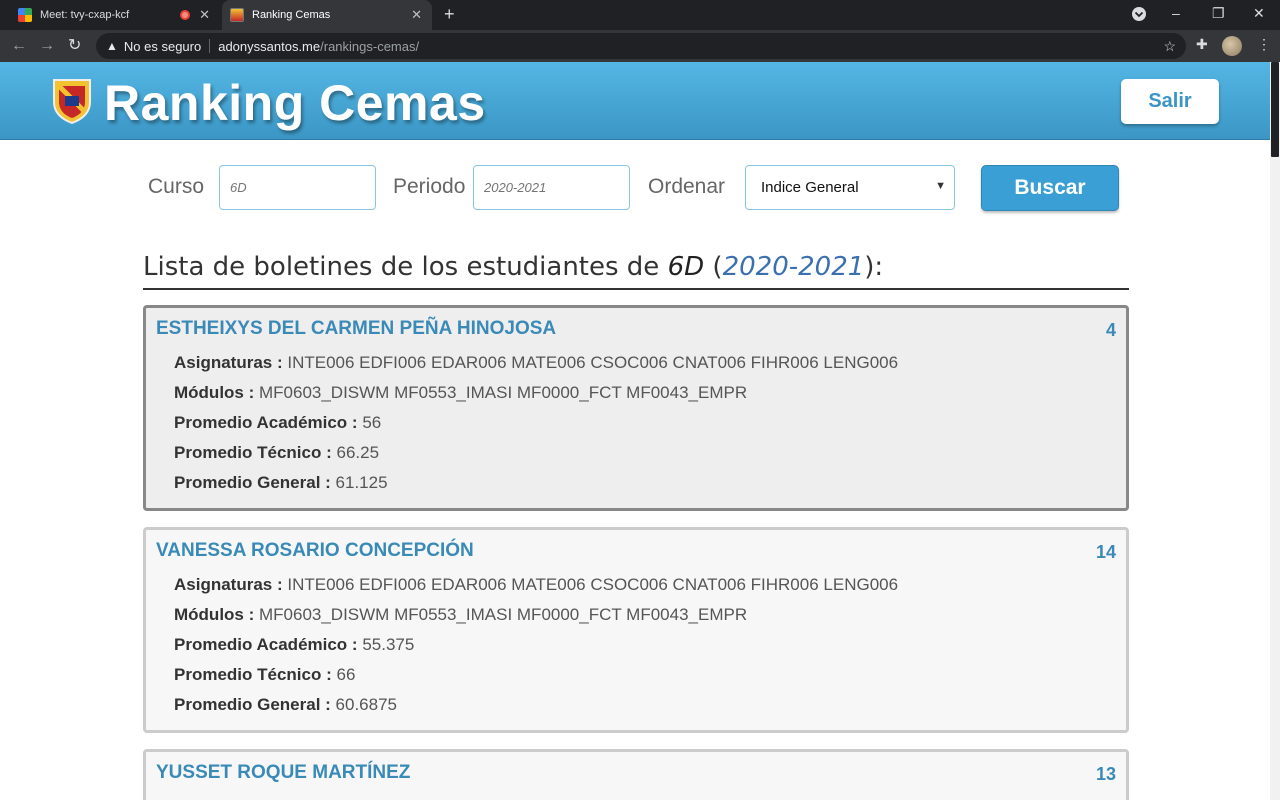 Image resolution: width=1280 pixels, height=800 pixels. I want to click on general-average-row: Promedio General : 61.125, so click(281, 483).